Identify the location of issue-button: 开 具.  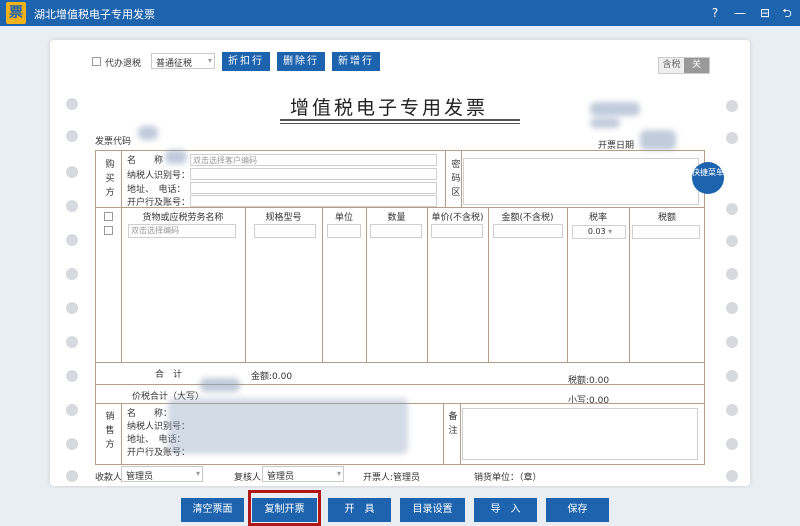
(359, 510).